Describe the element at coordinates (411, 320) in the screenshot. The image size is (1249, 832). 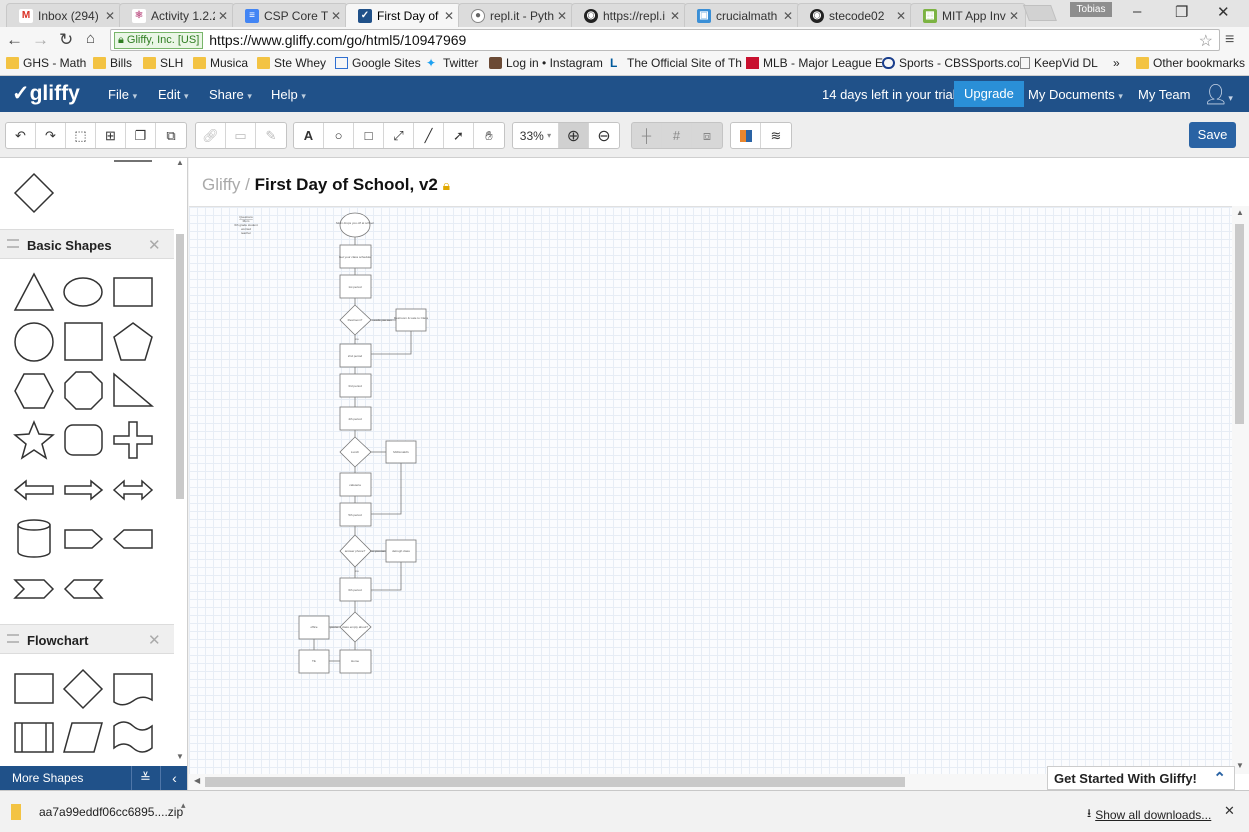
I see `flowchart-node-restroom-late: Restroom & Late to Class` at that location.